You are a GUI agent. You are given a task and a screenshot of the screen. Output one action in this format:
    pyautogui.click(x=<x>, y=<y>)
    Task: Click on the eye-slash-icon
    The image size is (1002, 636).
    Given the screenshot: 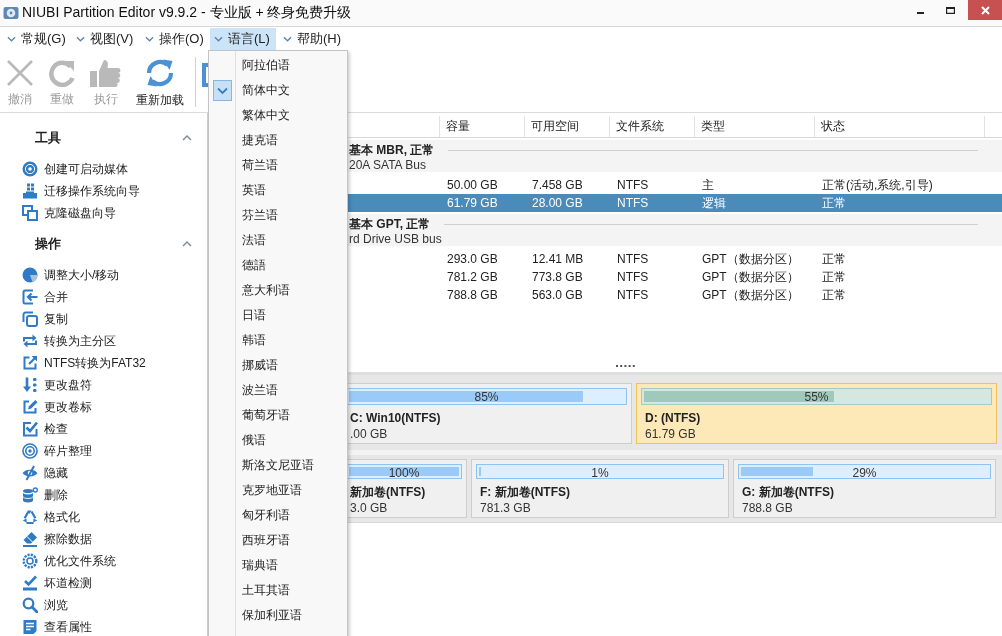 What is the action you would take?
    pyautogui.click(x=30, y=473)
    